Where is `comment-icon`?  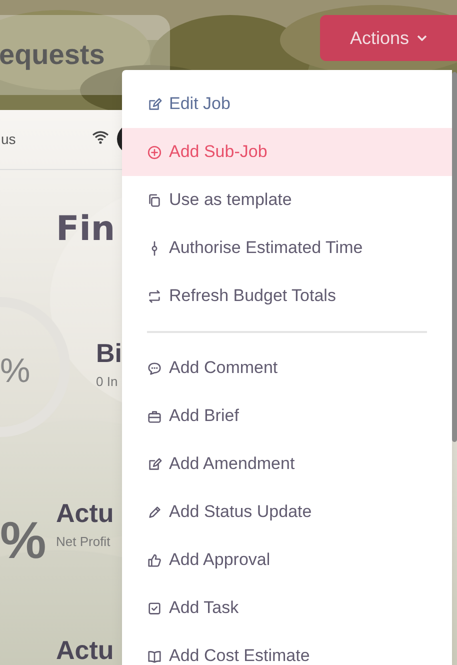
comment-icon is located at coordinates (154, 368).